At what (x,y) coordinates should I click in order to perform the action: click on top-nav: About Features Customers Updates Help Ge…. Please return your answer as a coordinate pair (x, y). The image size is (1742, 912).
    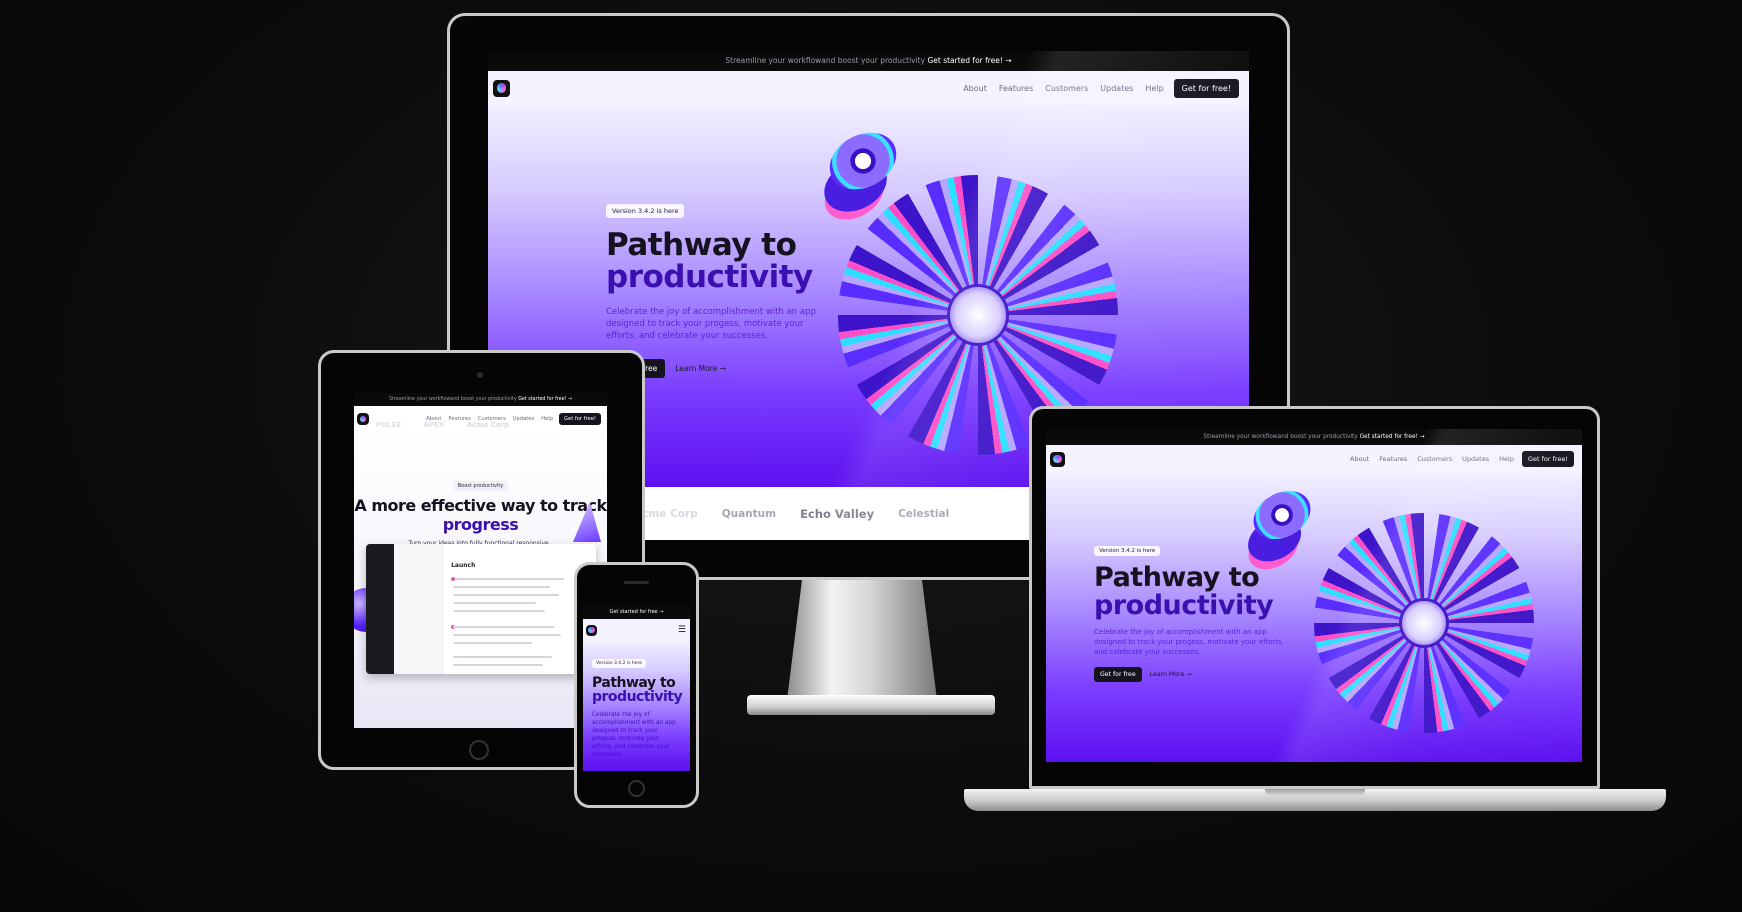
    Looking at the image, I should click on (868, 88).